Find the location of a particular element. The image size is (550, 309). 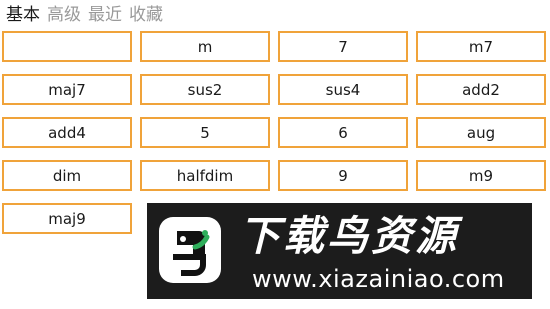

tab-basic: 基本 is located at coordinates (23, 15).